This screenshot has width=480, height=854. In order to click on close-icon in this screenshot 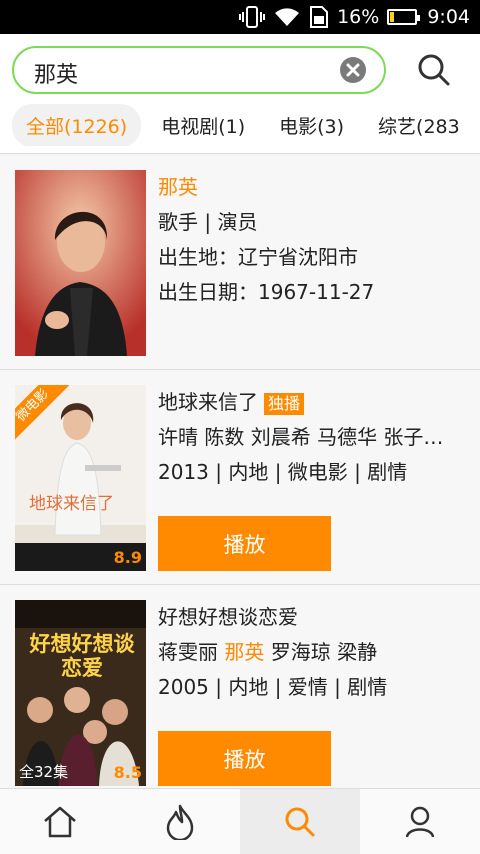, I will do `click(353, 70)`.